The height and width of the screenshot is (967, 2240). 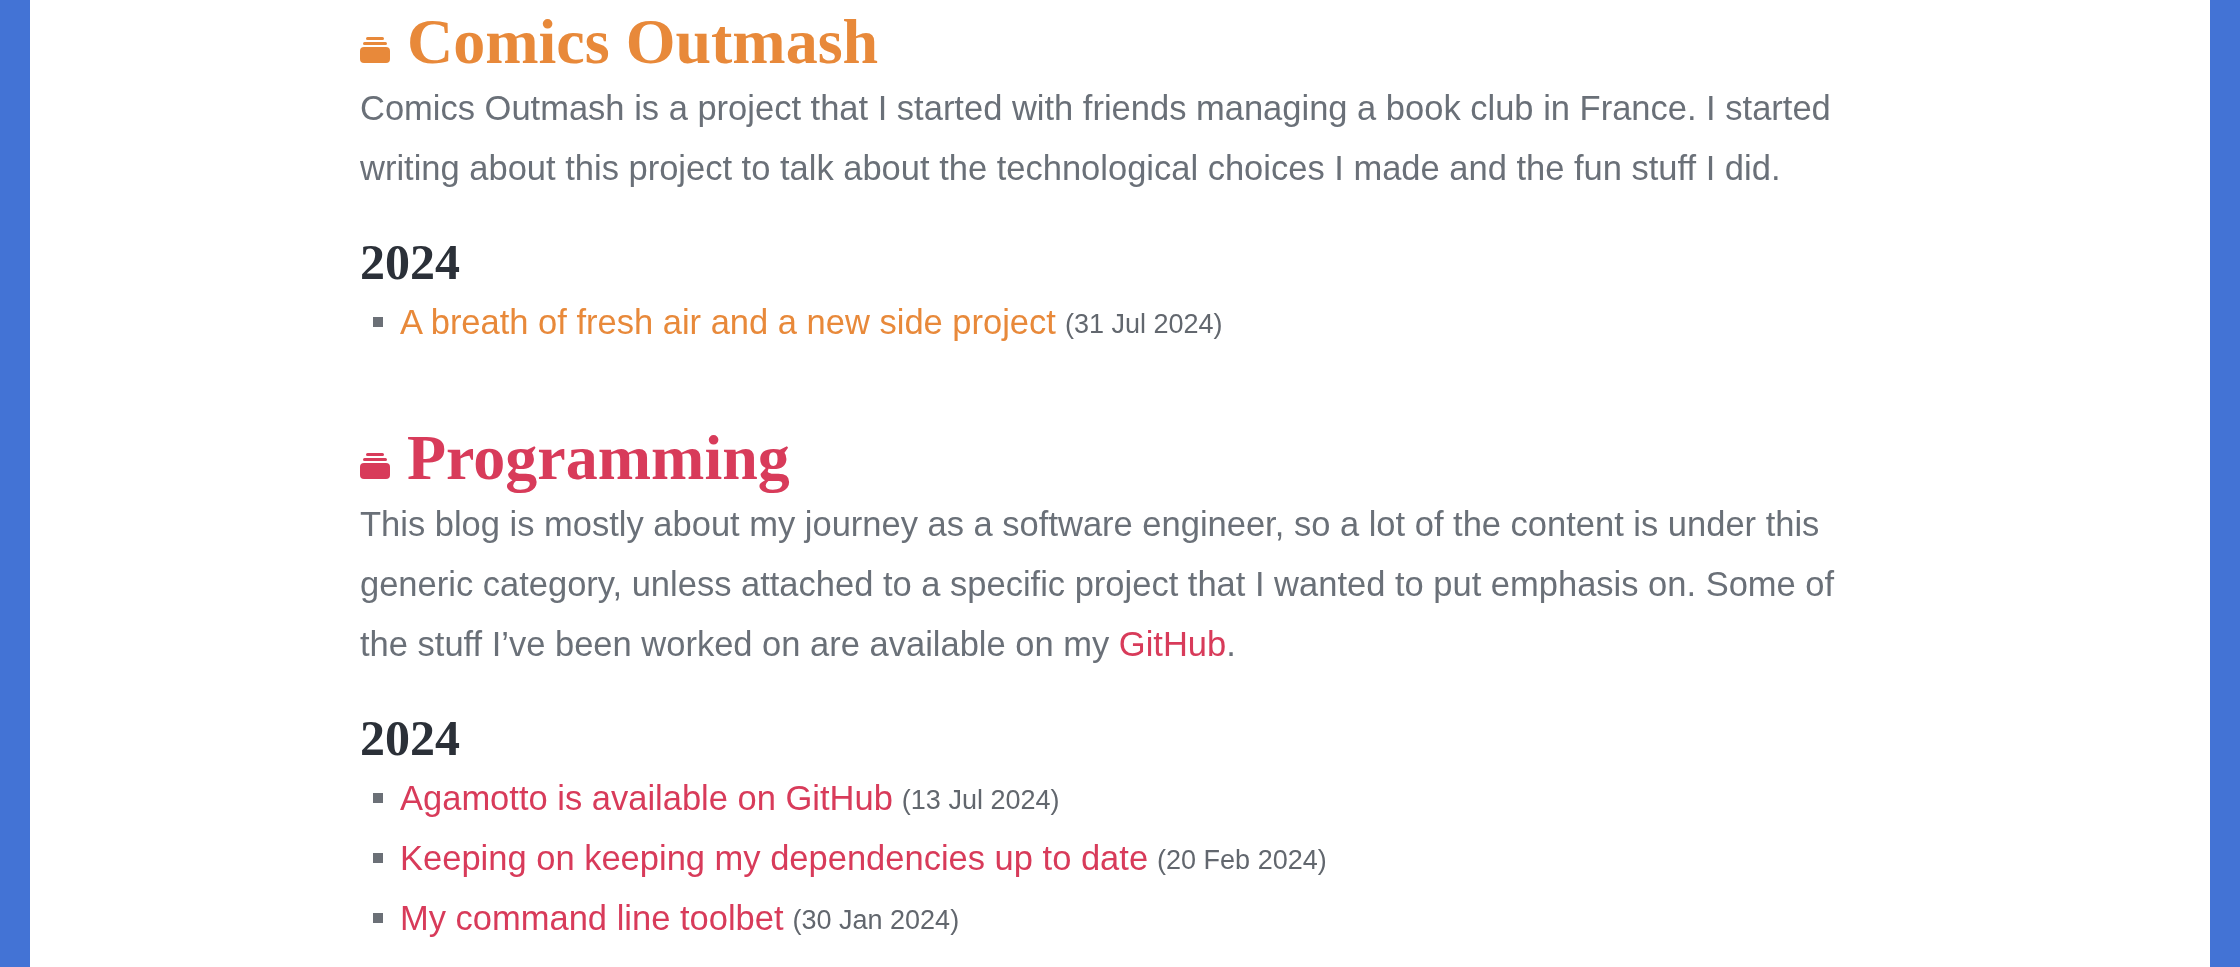 I want to click on post-date: (30 Jan 2024), so click(x=876, y=920).